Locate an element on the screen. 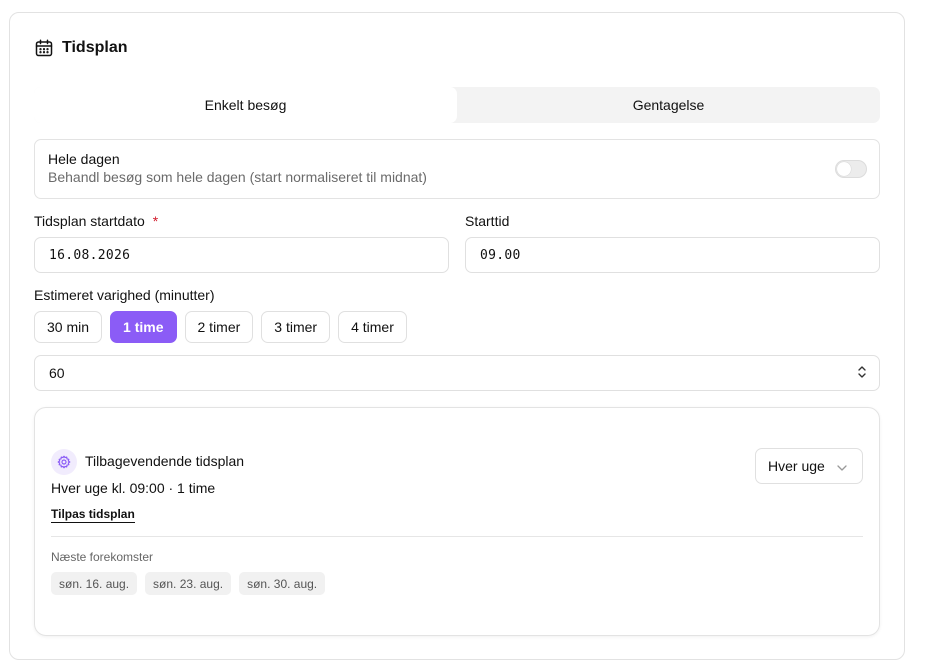 The height and width of the screenshot is (670, 929). start-date-label: Tidsplan startdato * is located at coordinates (96, 221).